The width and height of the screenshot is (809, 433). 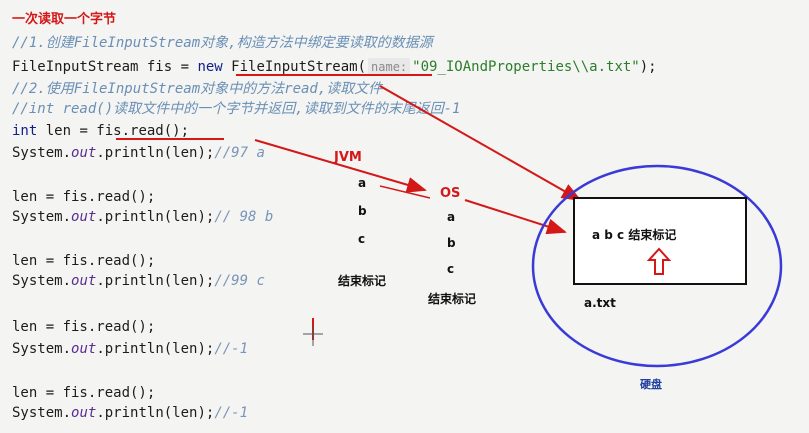 I want to click on jvm-char-a: a, so click(x=362, y=183).